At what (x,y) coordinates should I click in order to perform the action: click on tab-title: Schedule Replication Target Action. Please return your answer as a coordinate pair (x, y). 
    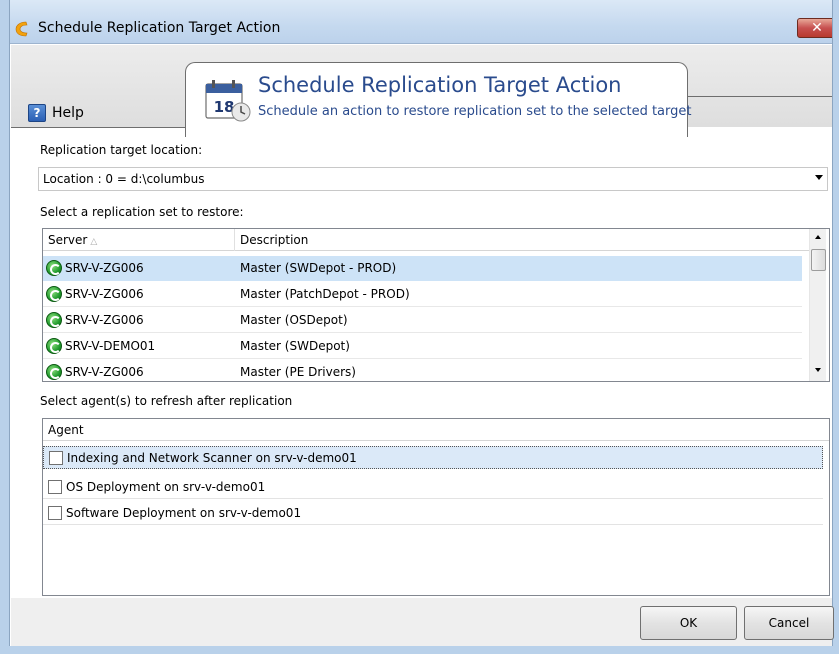
    Looking at the image, I should click on (440, 85).